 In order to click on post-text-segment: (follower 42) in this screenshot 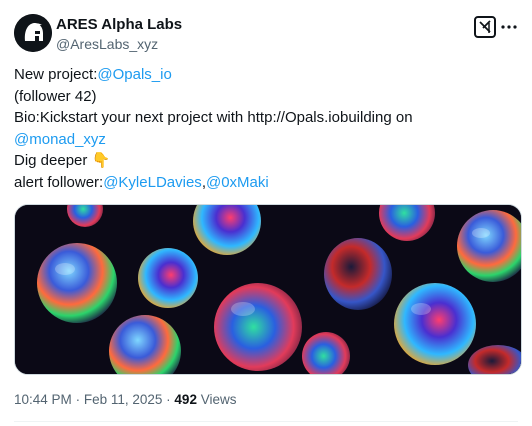, I will do `click(55, 96)`.